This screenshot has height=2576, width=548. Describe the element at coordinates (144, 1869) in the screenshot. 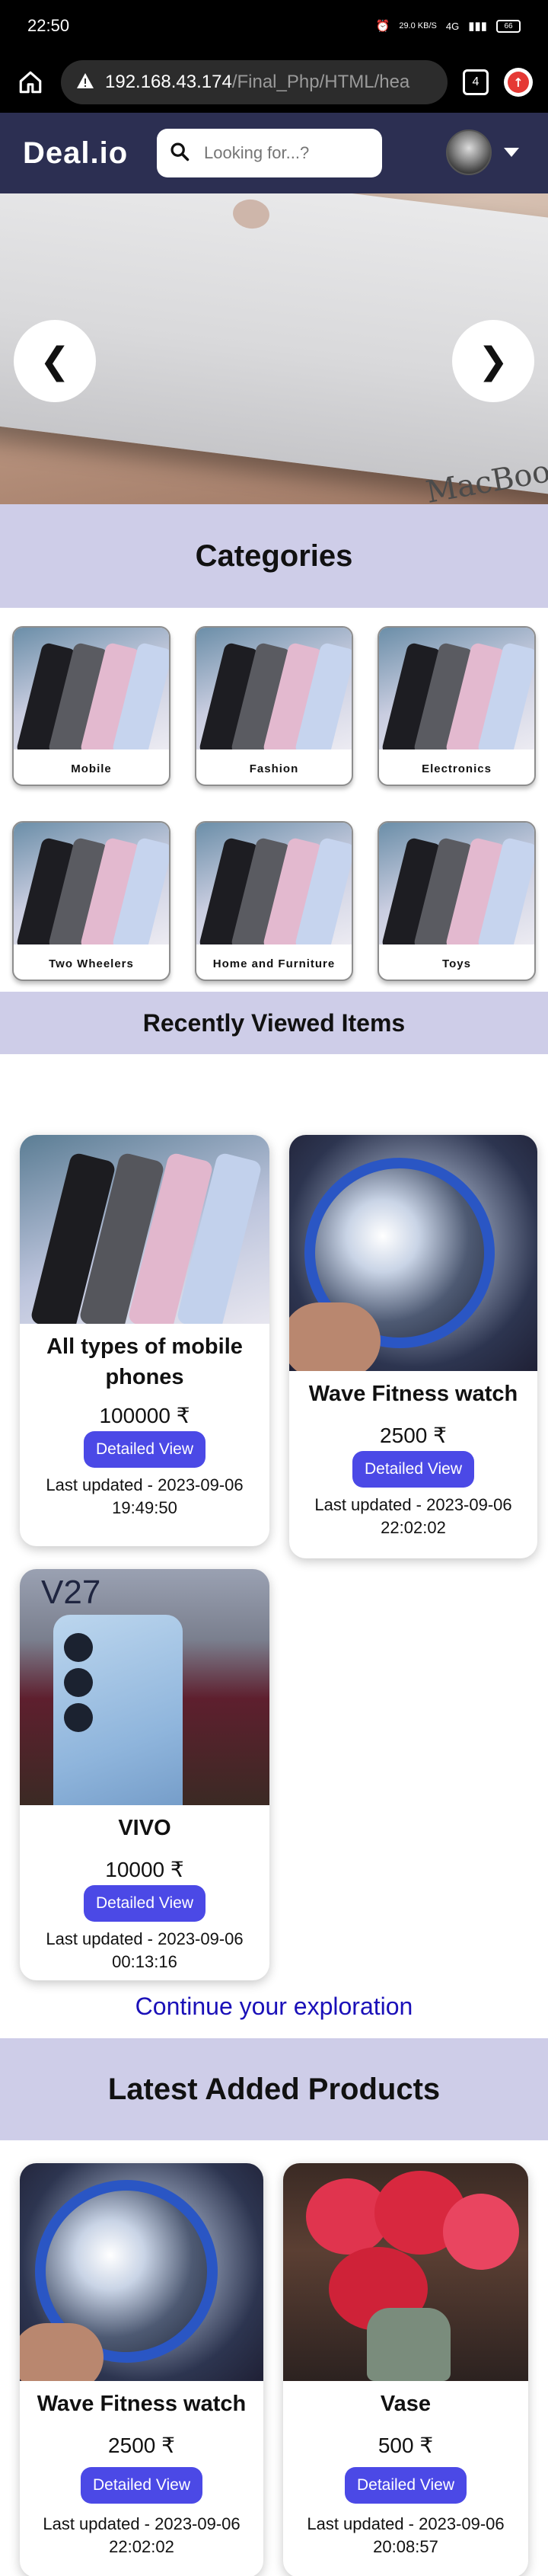

I see `product-price: 10000 ₹` at that location.